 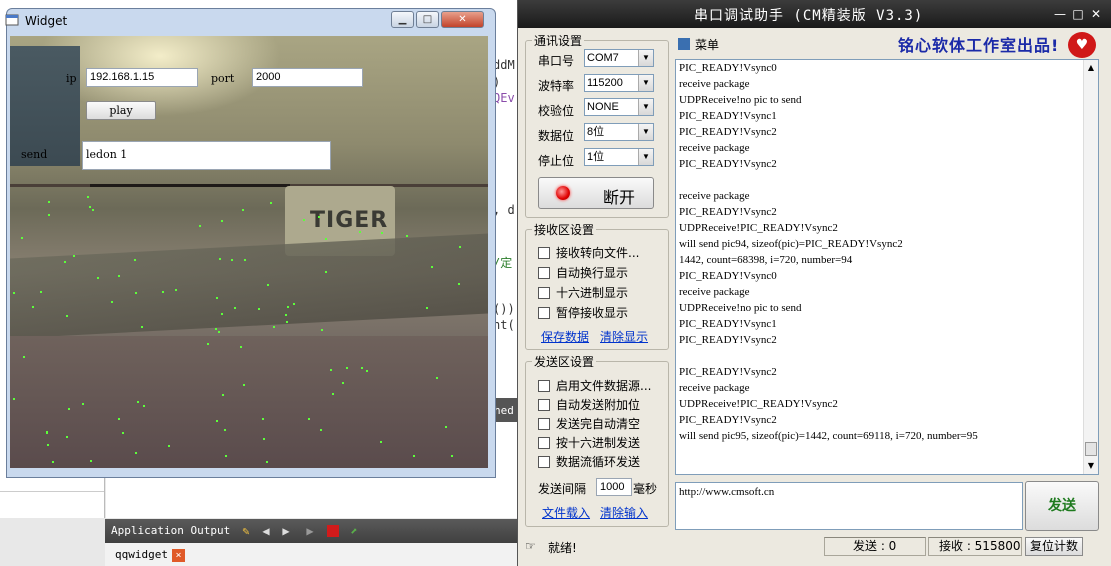 What do you see at coordinates (565, 336) in the screenshot?
I see `save-data-link: 保存数据` at bounding box center [565, 336].